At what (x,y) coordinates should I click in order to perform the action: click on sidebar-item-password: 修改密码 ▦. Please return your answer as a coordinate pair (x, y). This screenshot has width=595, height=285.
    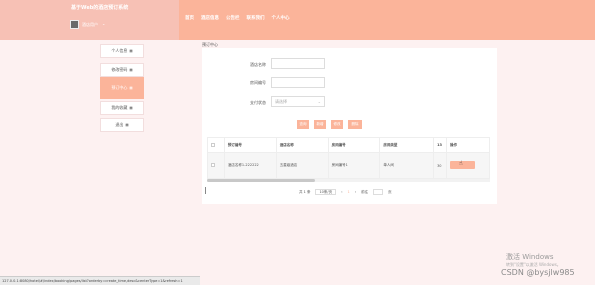
    Looking at the image, I should click on (122, 70).